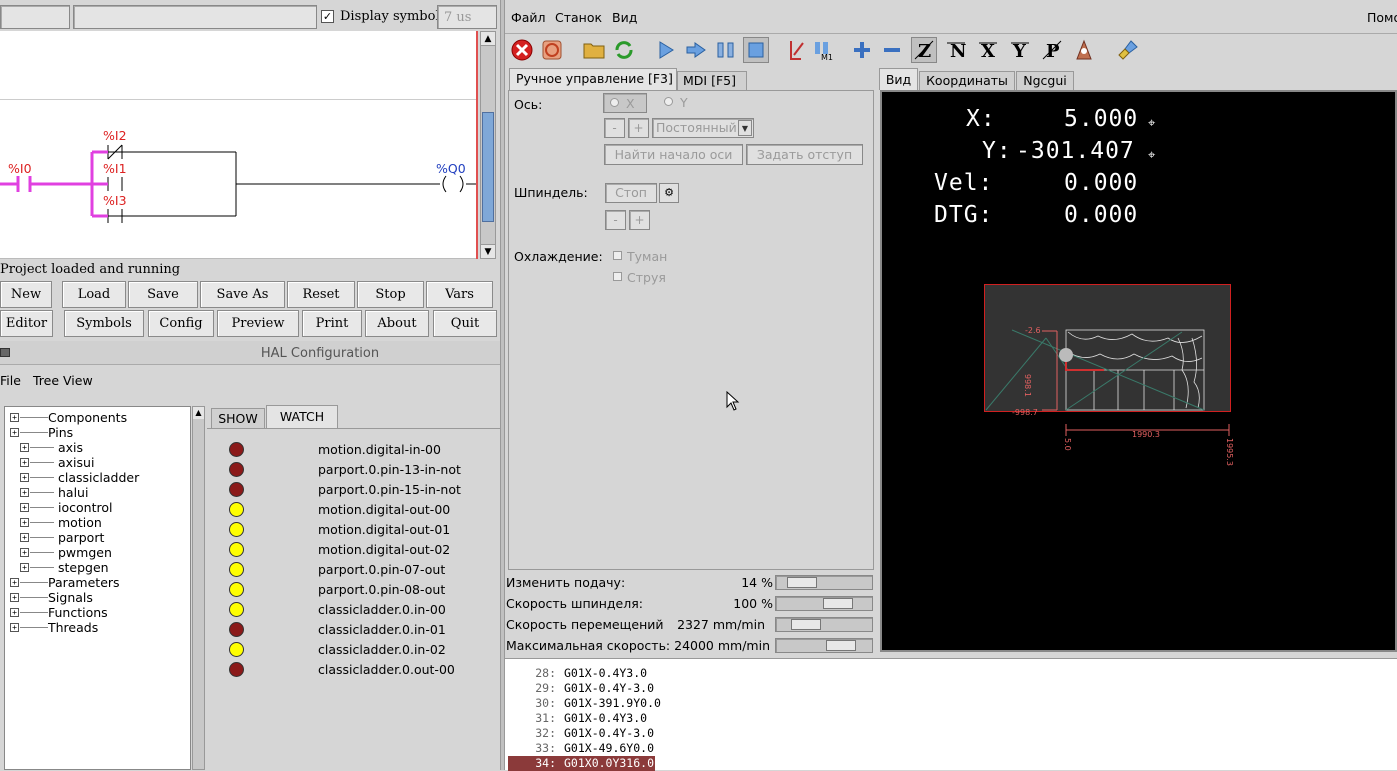 Image resolution: width=1397 pixels, height=771 pixels. What do you see at coordinates (397, 323) in the screenshot?
I see `ladder-button-about: About` at bounding box center [397, 323].